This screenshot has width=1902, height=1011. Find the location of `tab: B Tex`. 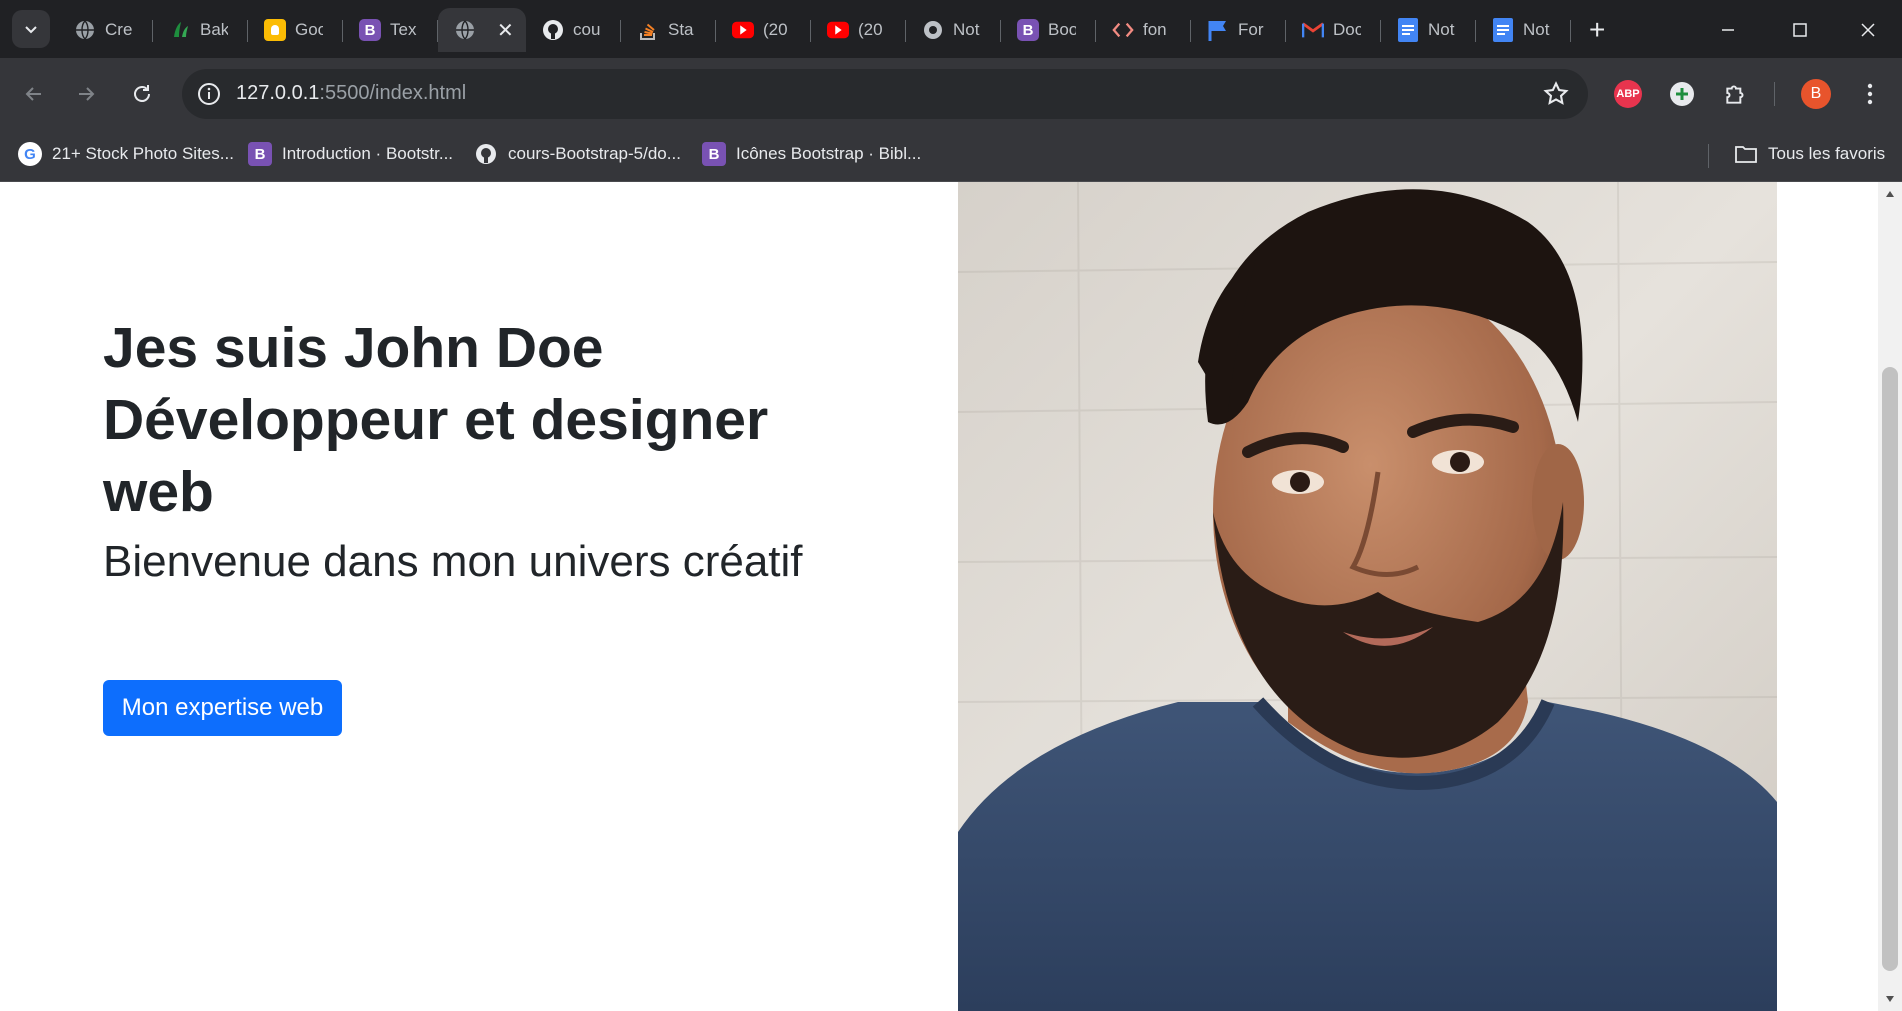

tab: B Tex is located at coordinates (390, 30).